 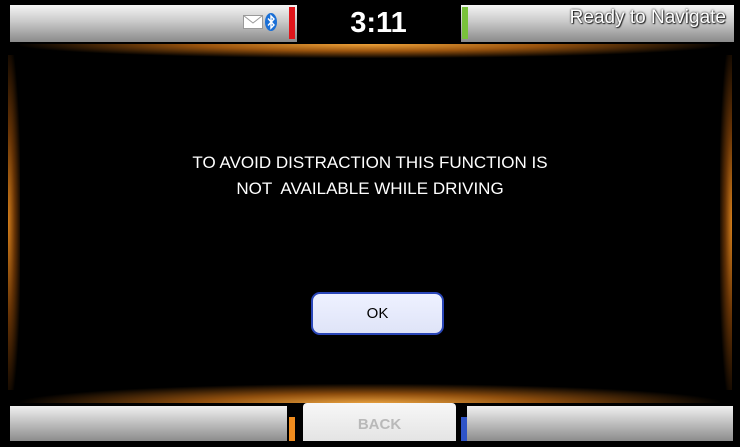 I want to click on frame-glow-left, so click(x=14, y=222).